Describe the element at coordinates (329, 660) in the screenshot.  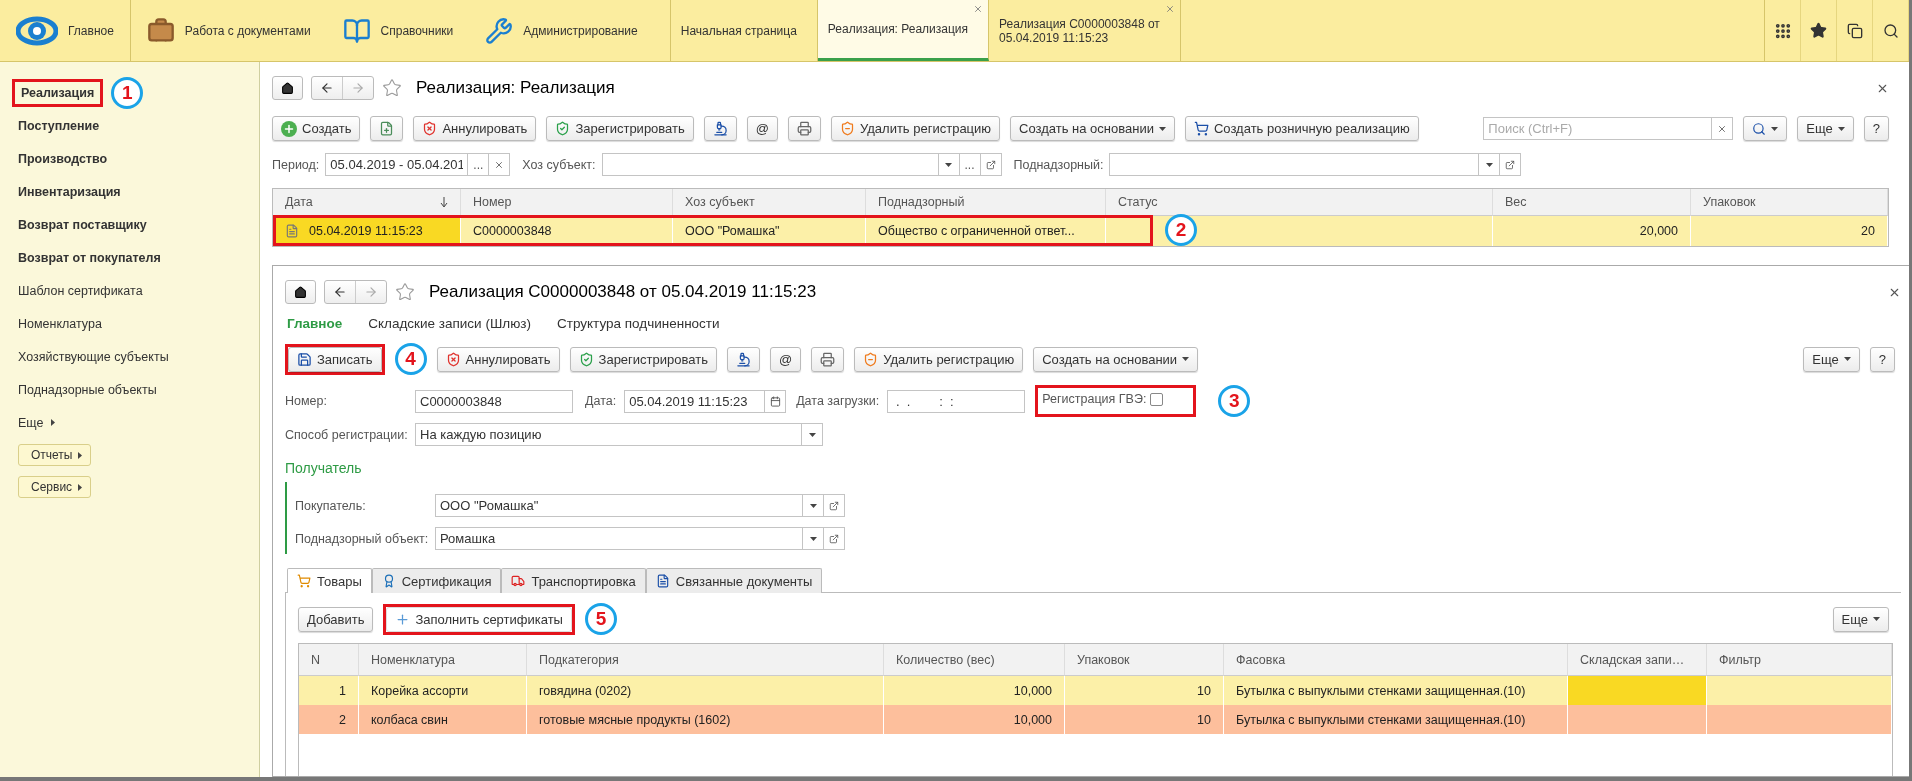
I see `column-header: N` at that location.